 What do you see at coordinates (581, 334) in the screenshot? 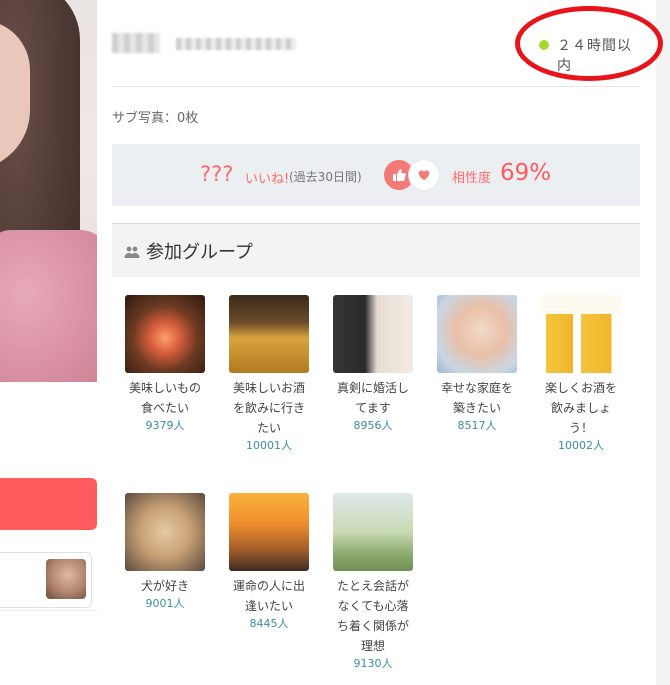
I see `beer-glasses-photo` at bounding box center [581, 334].